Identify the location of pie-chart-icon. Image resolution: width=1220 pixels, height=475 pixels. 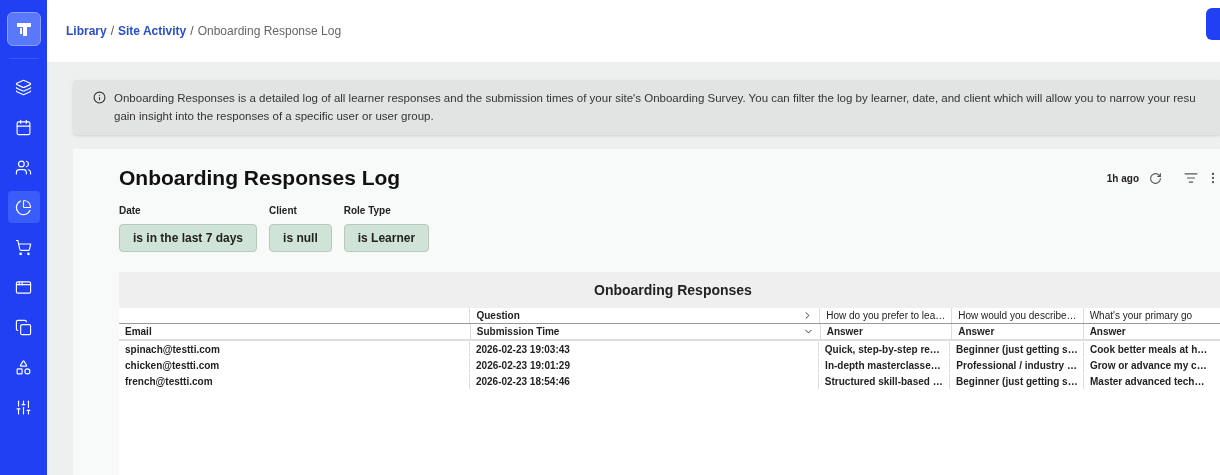
(23, 207).